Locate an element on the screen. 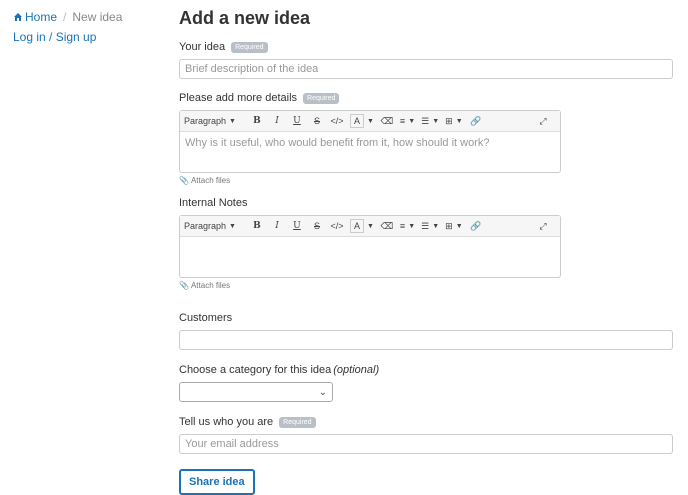 This screenshot has height=495, width=688. details-label-row: Please add more details Required is located at coordinates (426, 98).